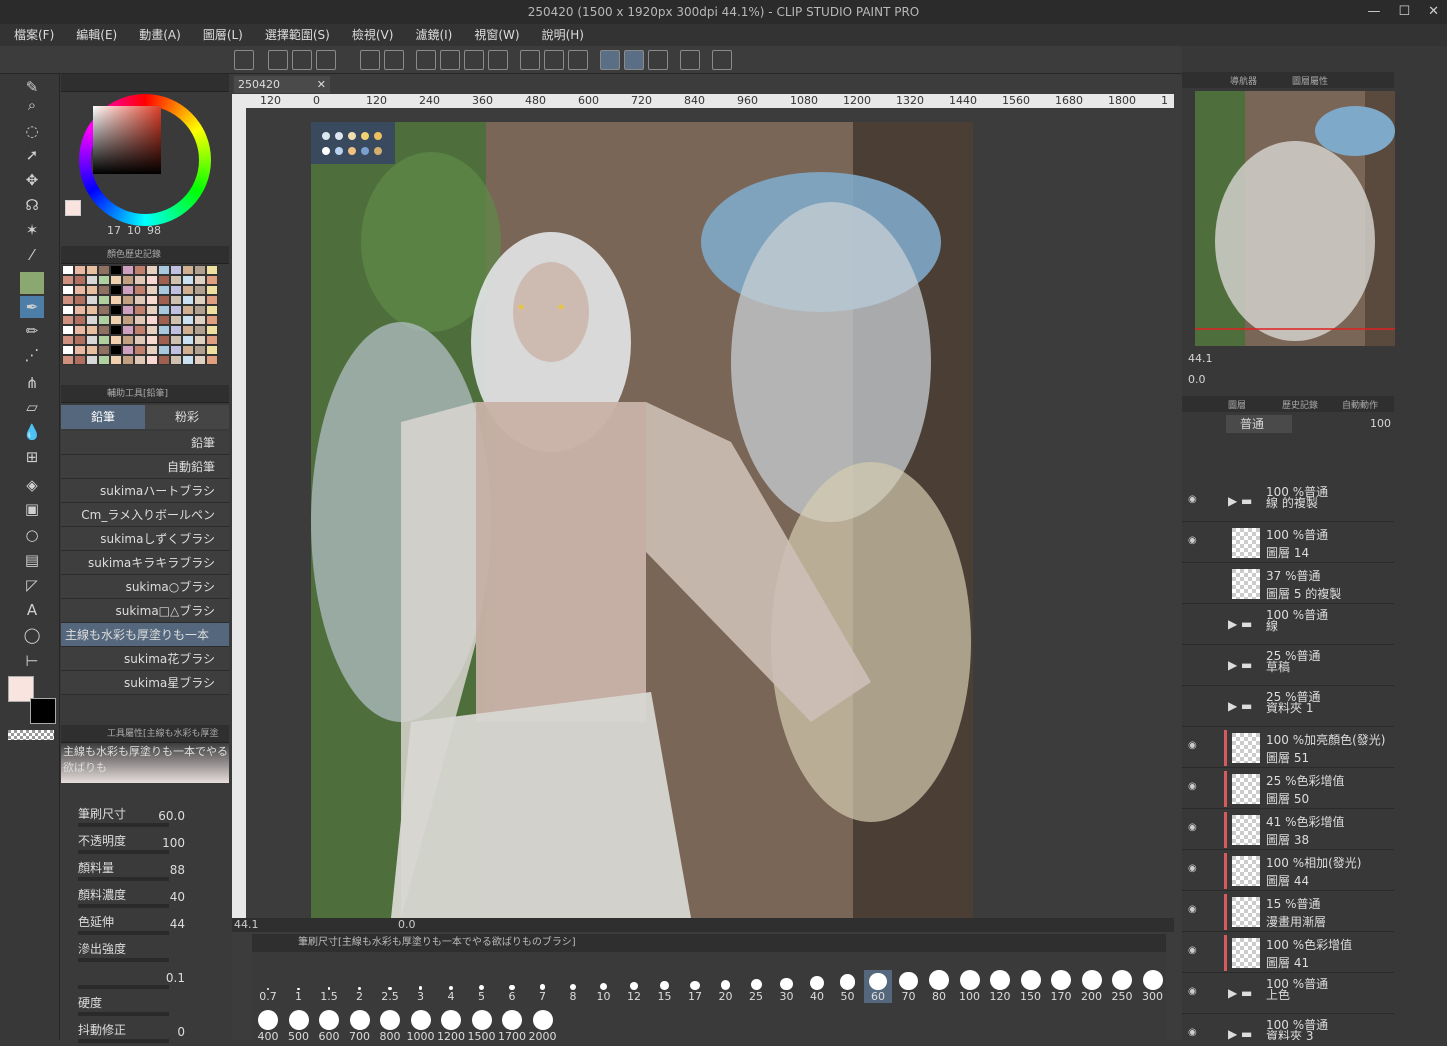 The image size is (1447, 1046). Describe the element at coordinates (32, 485) in the screenshot. I see `fill-tool-icon: ◈` at that location.